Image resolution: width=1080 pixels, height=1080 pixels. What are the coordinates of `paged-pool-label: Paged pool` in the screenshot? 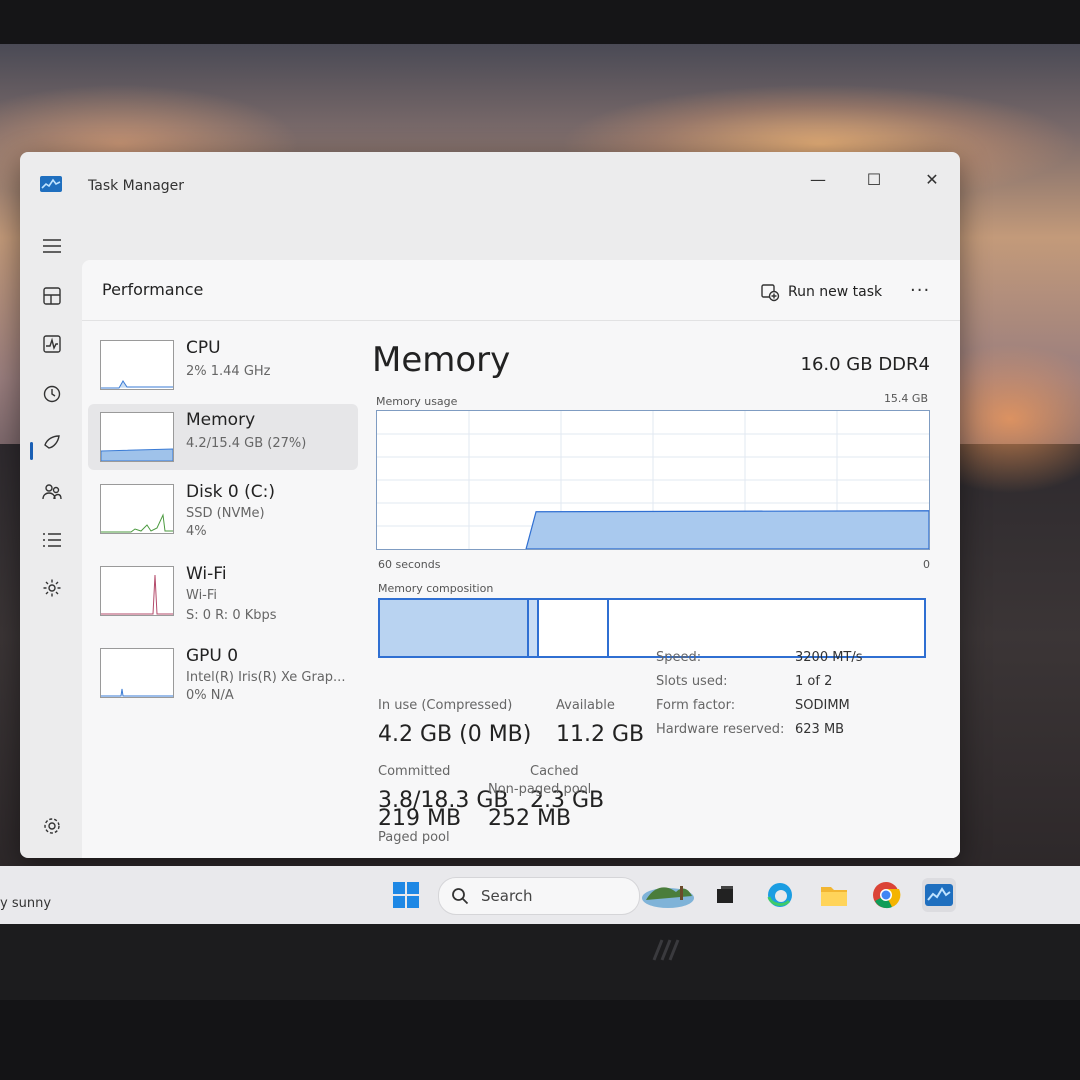 It's located at (414, 837).